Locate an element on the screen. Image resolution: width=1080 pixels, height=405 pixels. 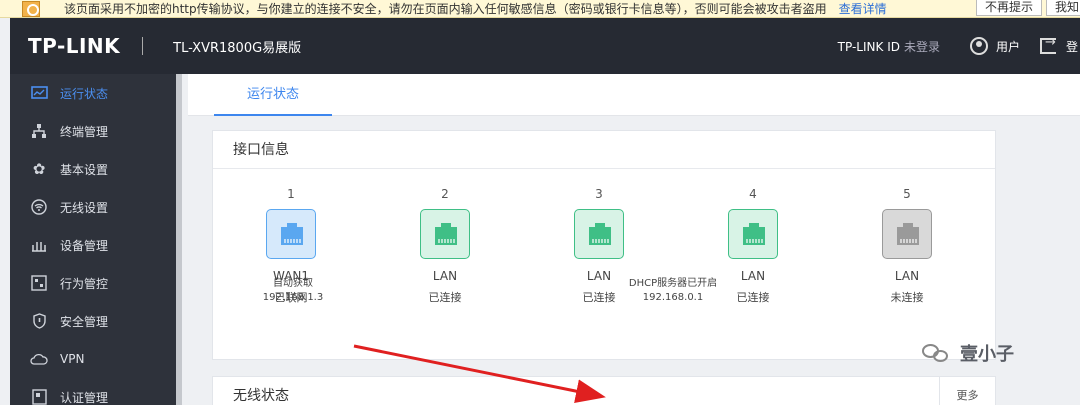
watermark: 壹小子 is located at coordinates (968, 353).